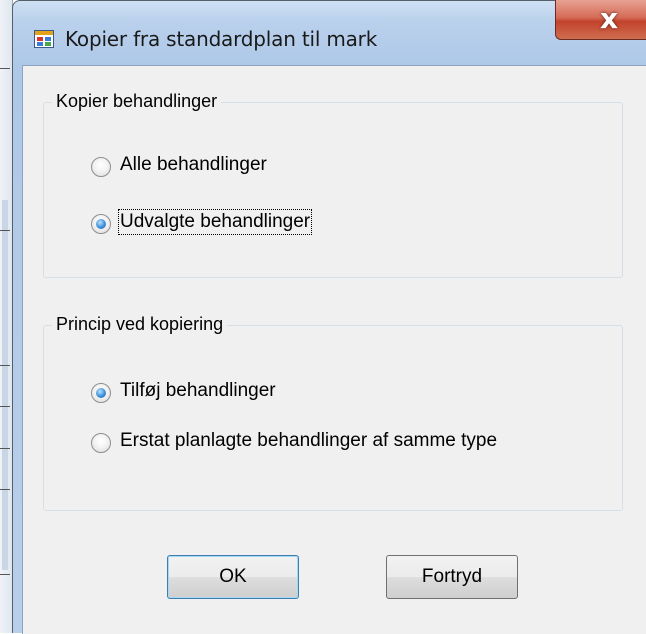  What do you see at coordinates (5, 385) in the screenshot?
I see `background-window-panel` at bounding box center [5, 385].